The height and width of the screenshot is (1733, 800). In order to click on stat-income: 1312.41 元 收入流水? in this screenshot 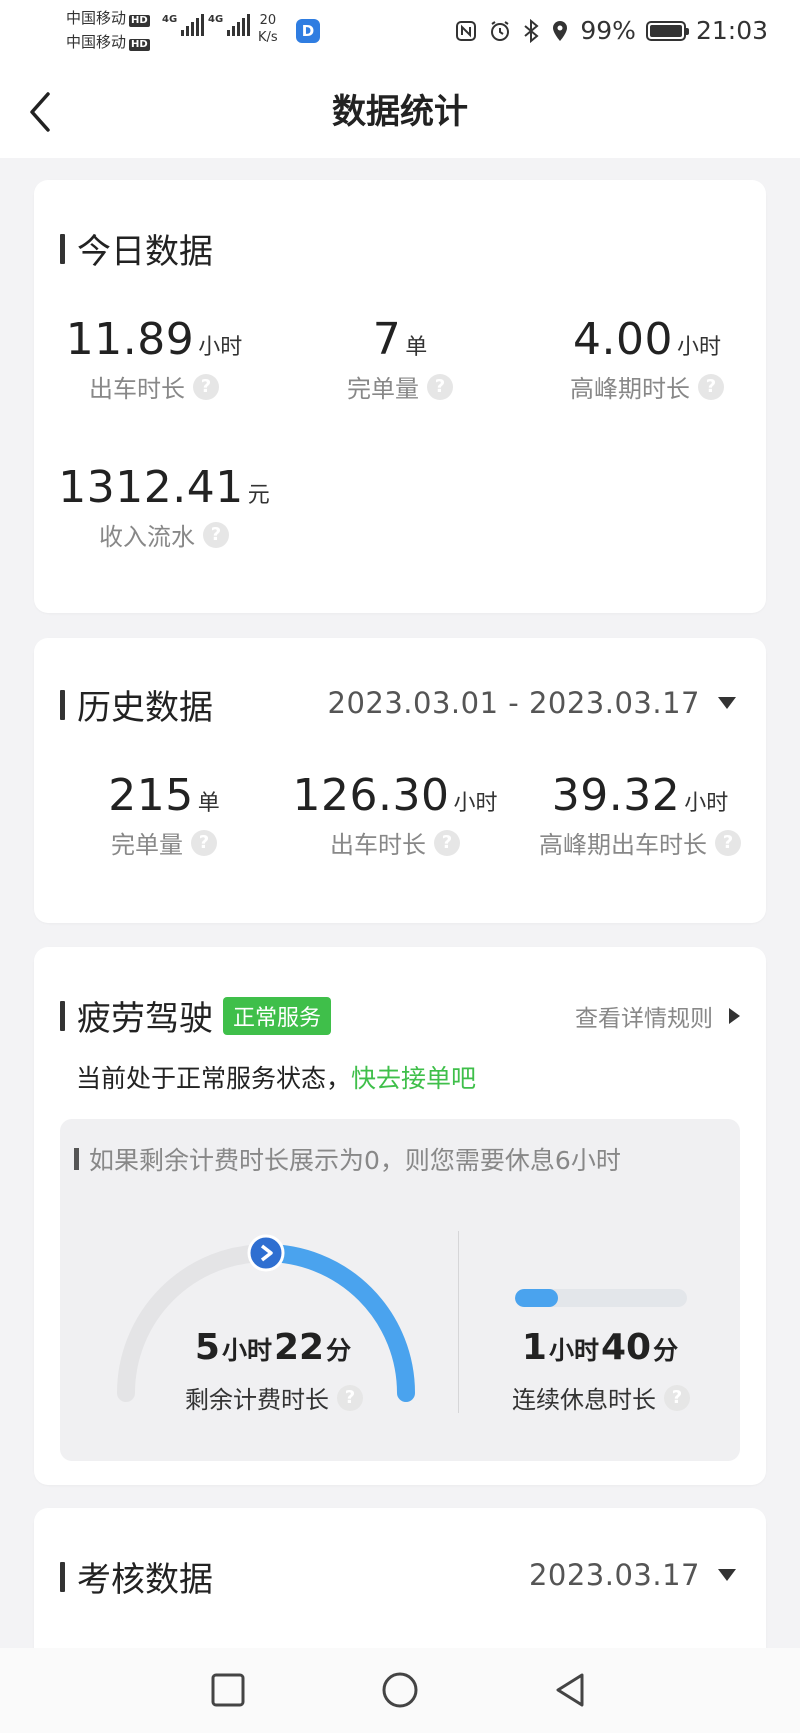, I will do `click(164, 507)`.